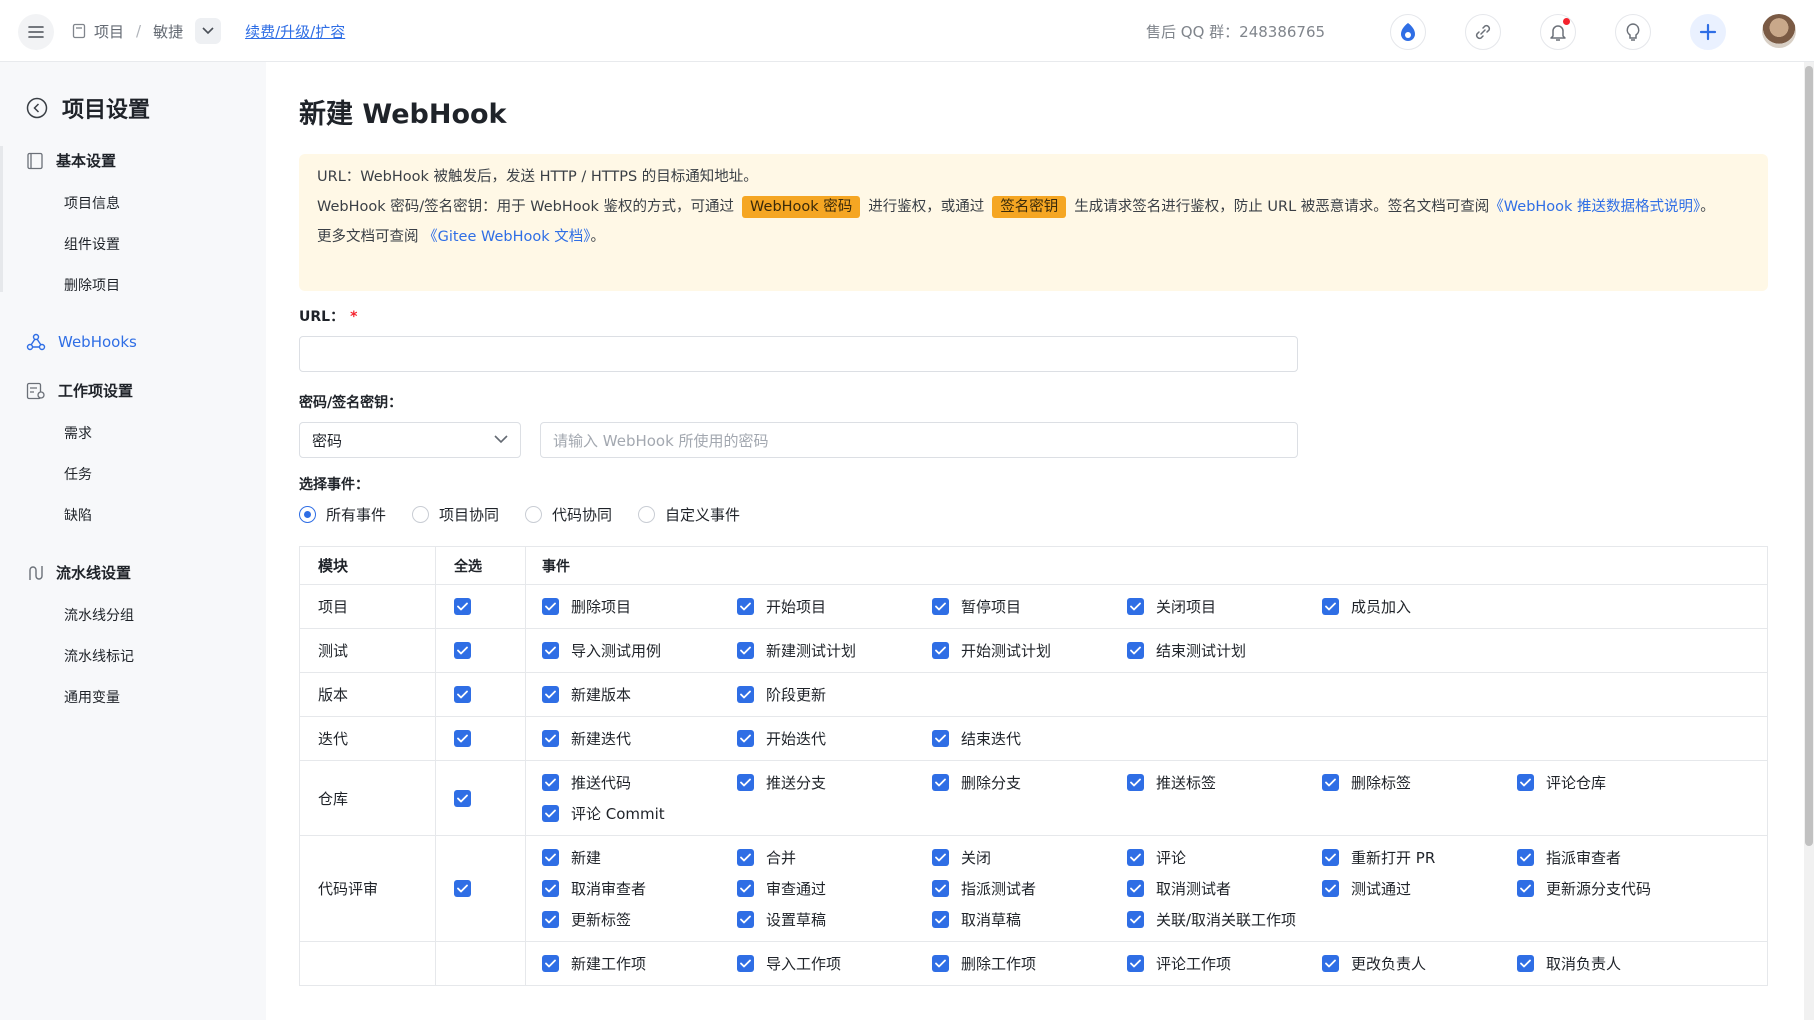 The width and height of the screenshot is (1814, 1020). Describe the element at coordinates (1633, 32) in the screenshot. I see `bulb-icon` at that location.